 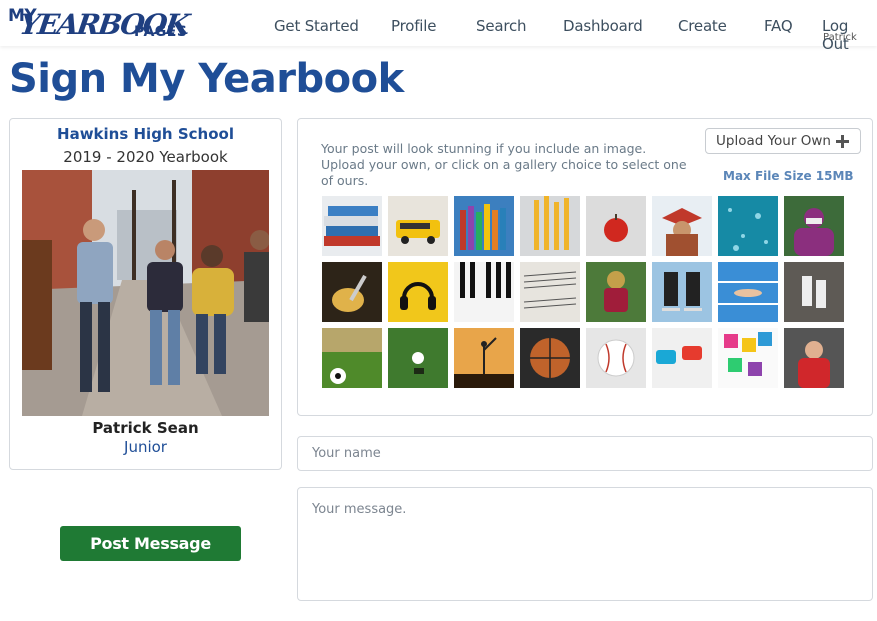 I want to click on gallery-image-apple, so click(x=616, y=226).